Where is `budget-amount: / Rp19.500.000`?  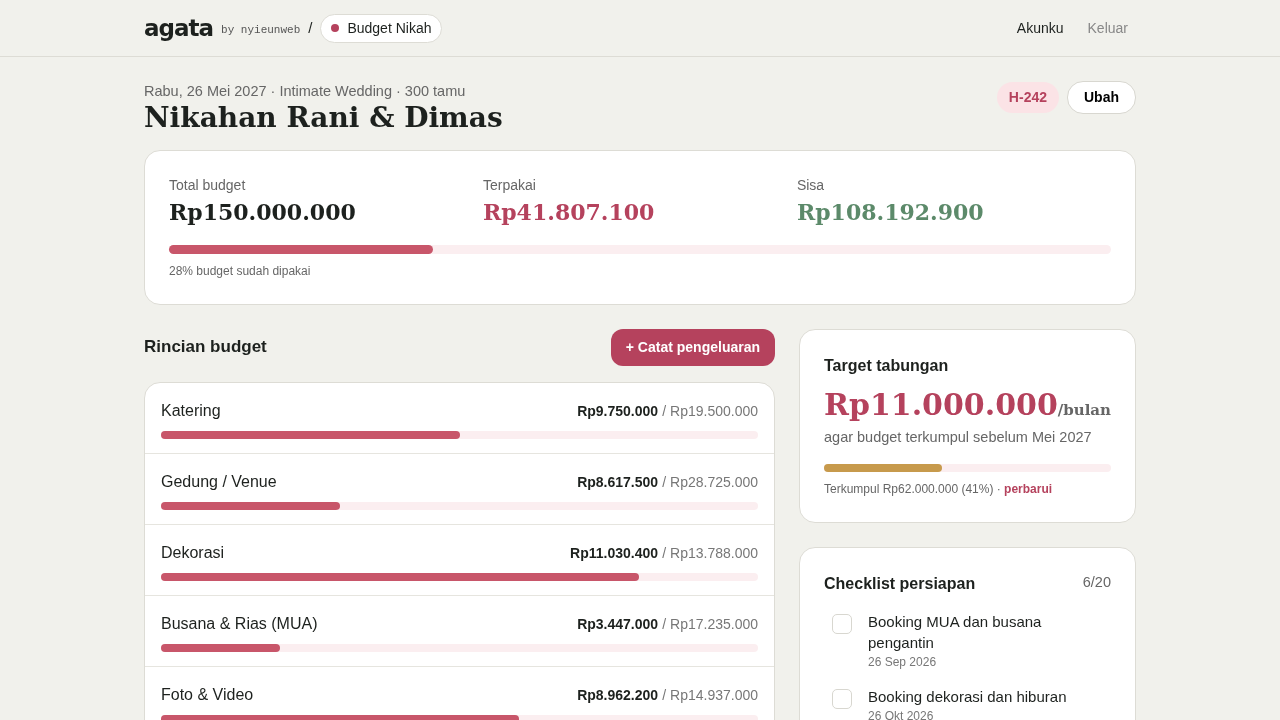
budget-amount: / Rp19.500.000 is located at coordinates (710, 410).